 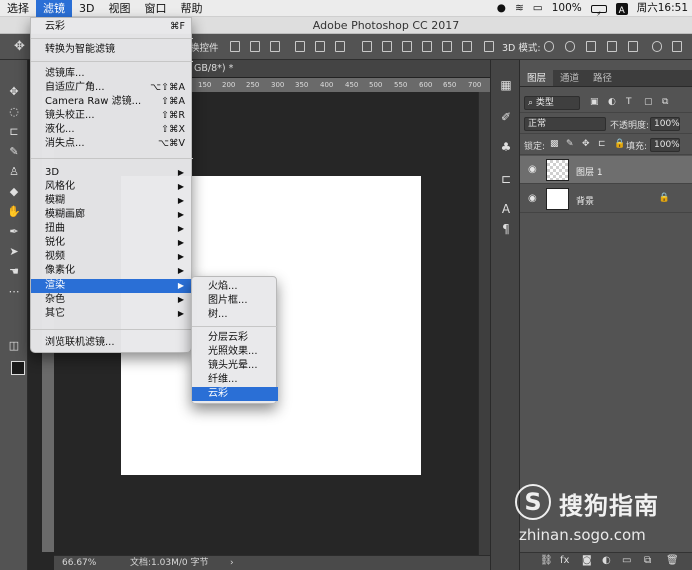 What do you see at coordinates (606, 170) in the screenshot?
I see `layer-row: ◉ 图层 1` at bounding box center [606, 170].